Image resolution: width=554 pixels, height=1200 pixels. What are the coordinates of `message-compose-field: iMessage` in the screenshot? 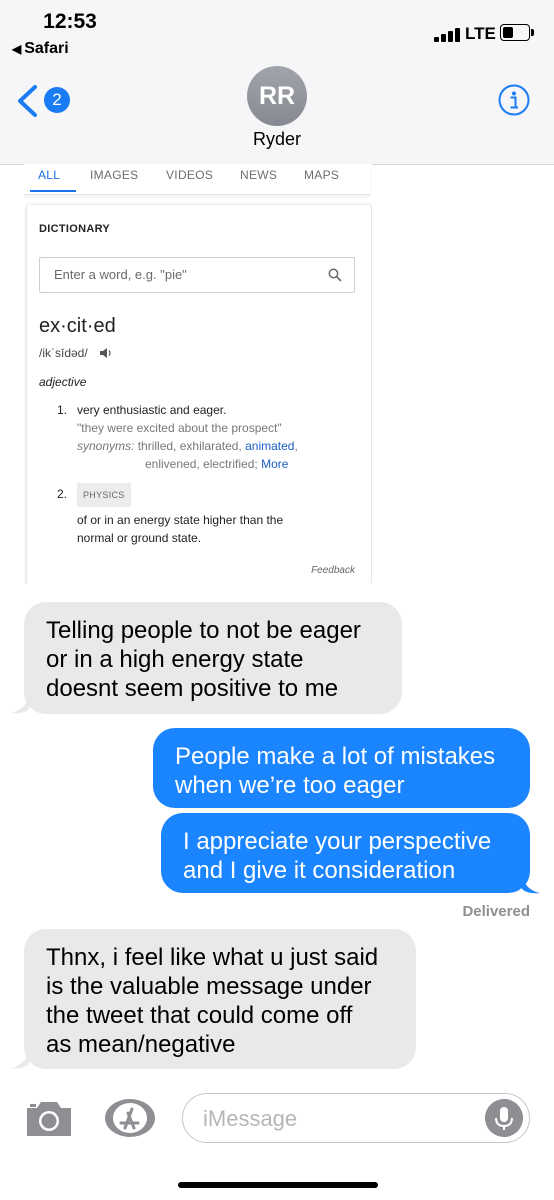 It's located at (356, 1118).